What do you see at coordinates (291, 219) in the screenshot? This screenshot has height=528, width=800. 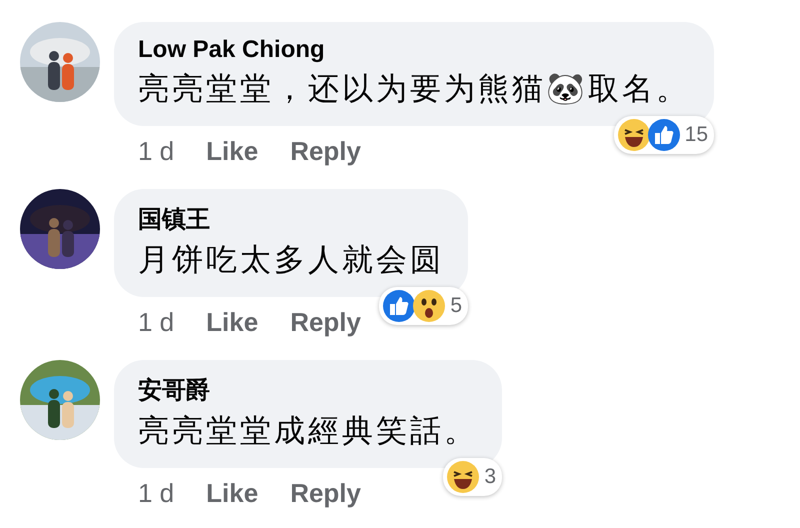 I see `author-name: 国镇王` at bounding box center [291, 219].